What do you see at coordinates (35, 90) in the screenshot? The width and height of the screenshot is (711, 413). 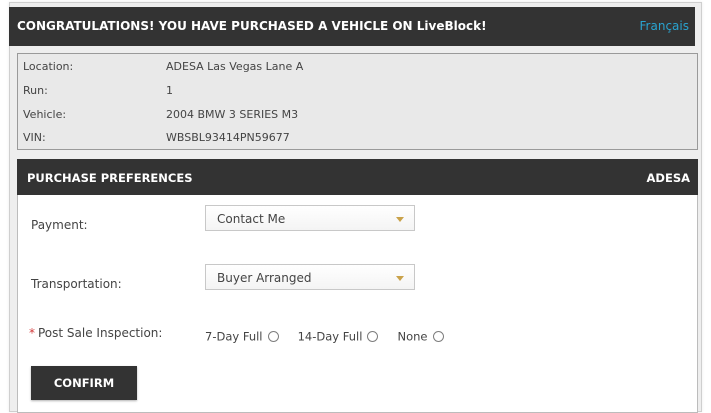 I see `info-label: Run:` at bounding box center [35, 90].